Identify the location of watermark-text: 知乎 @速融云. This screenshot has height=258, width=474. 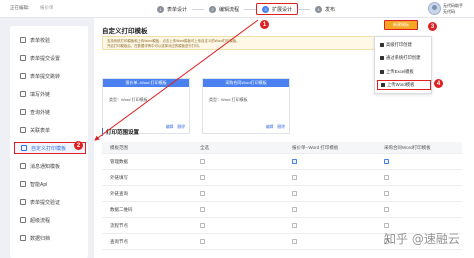
(422, 239).